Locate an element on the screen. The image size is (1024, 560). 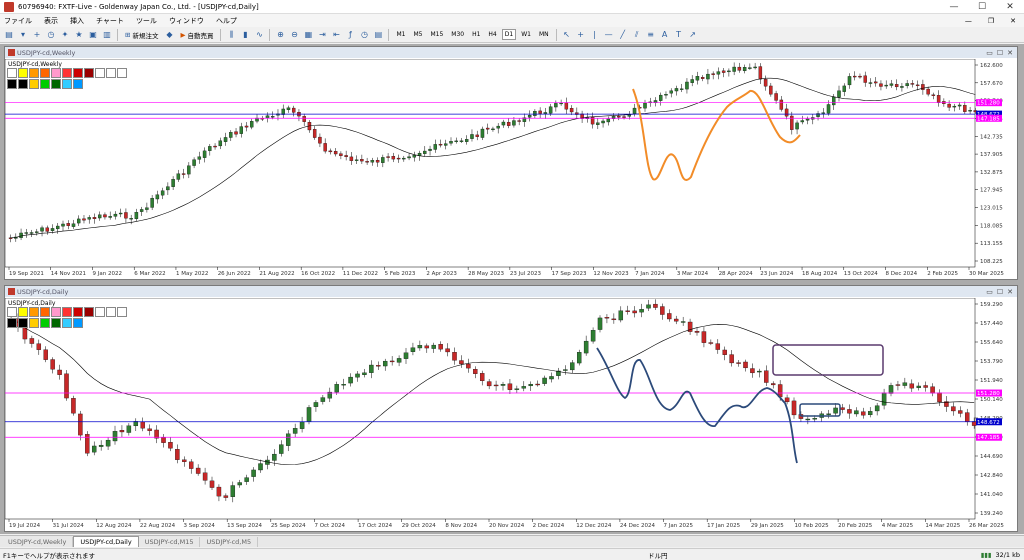
mdi-close-icon: ✕ is located at coordinates (1013, 21).